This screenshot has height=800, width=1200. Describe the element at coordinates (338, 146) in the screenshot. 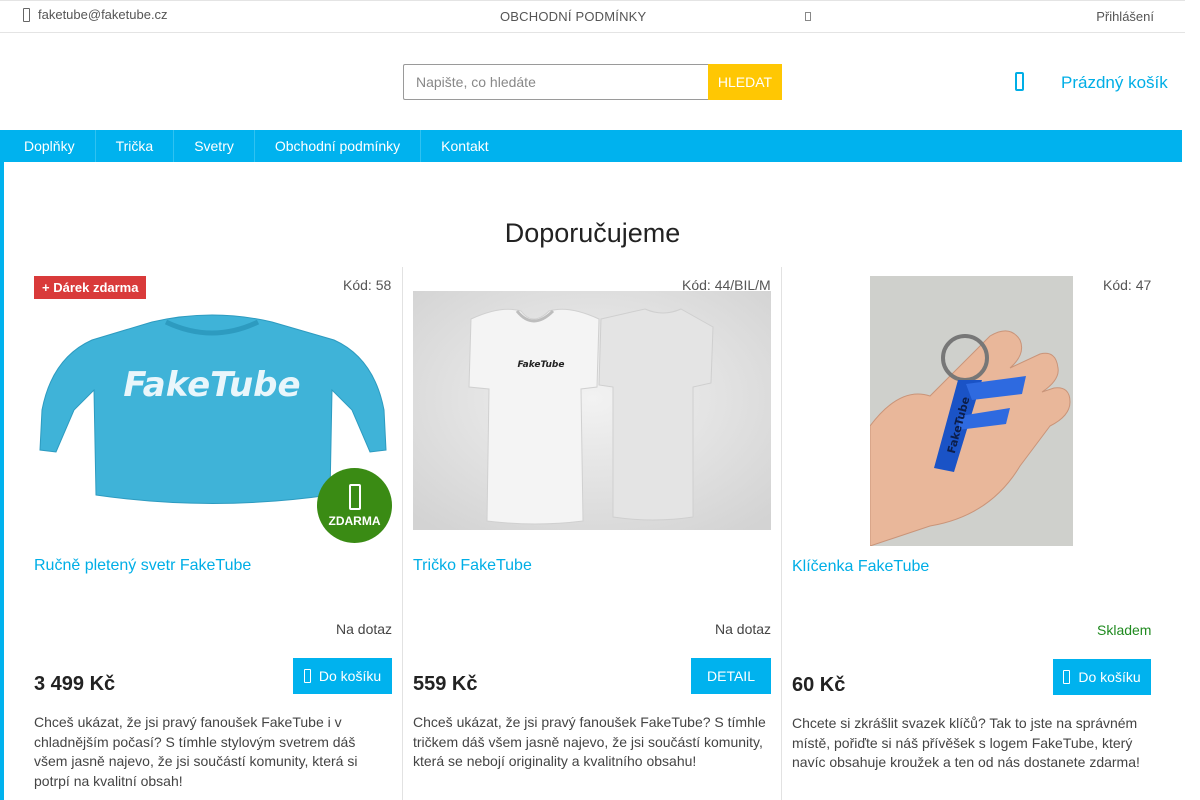

I see `nav-item-obchodni-podminky: Obchodní podmínky` at that location.